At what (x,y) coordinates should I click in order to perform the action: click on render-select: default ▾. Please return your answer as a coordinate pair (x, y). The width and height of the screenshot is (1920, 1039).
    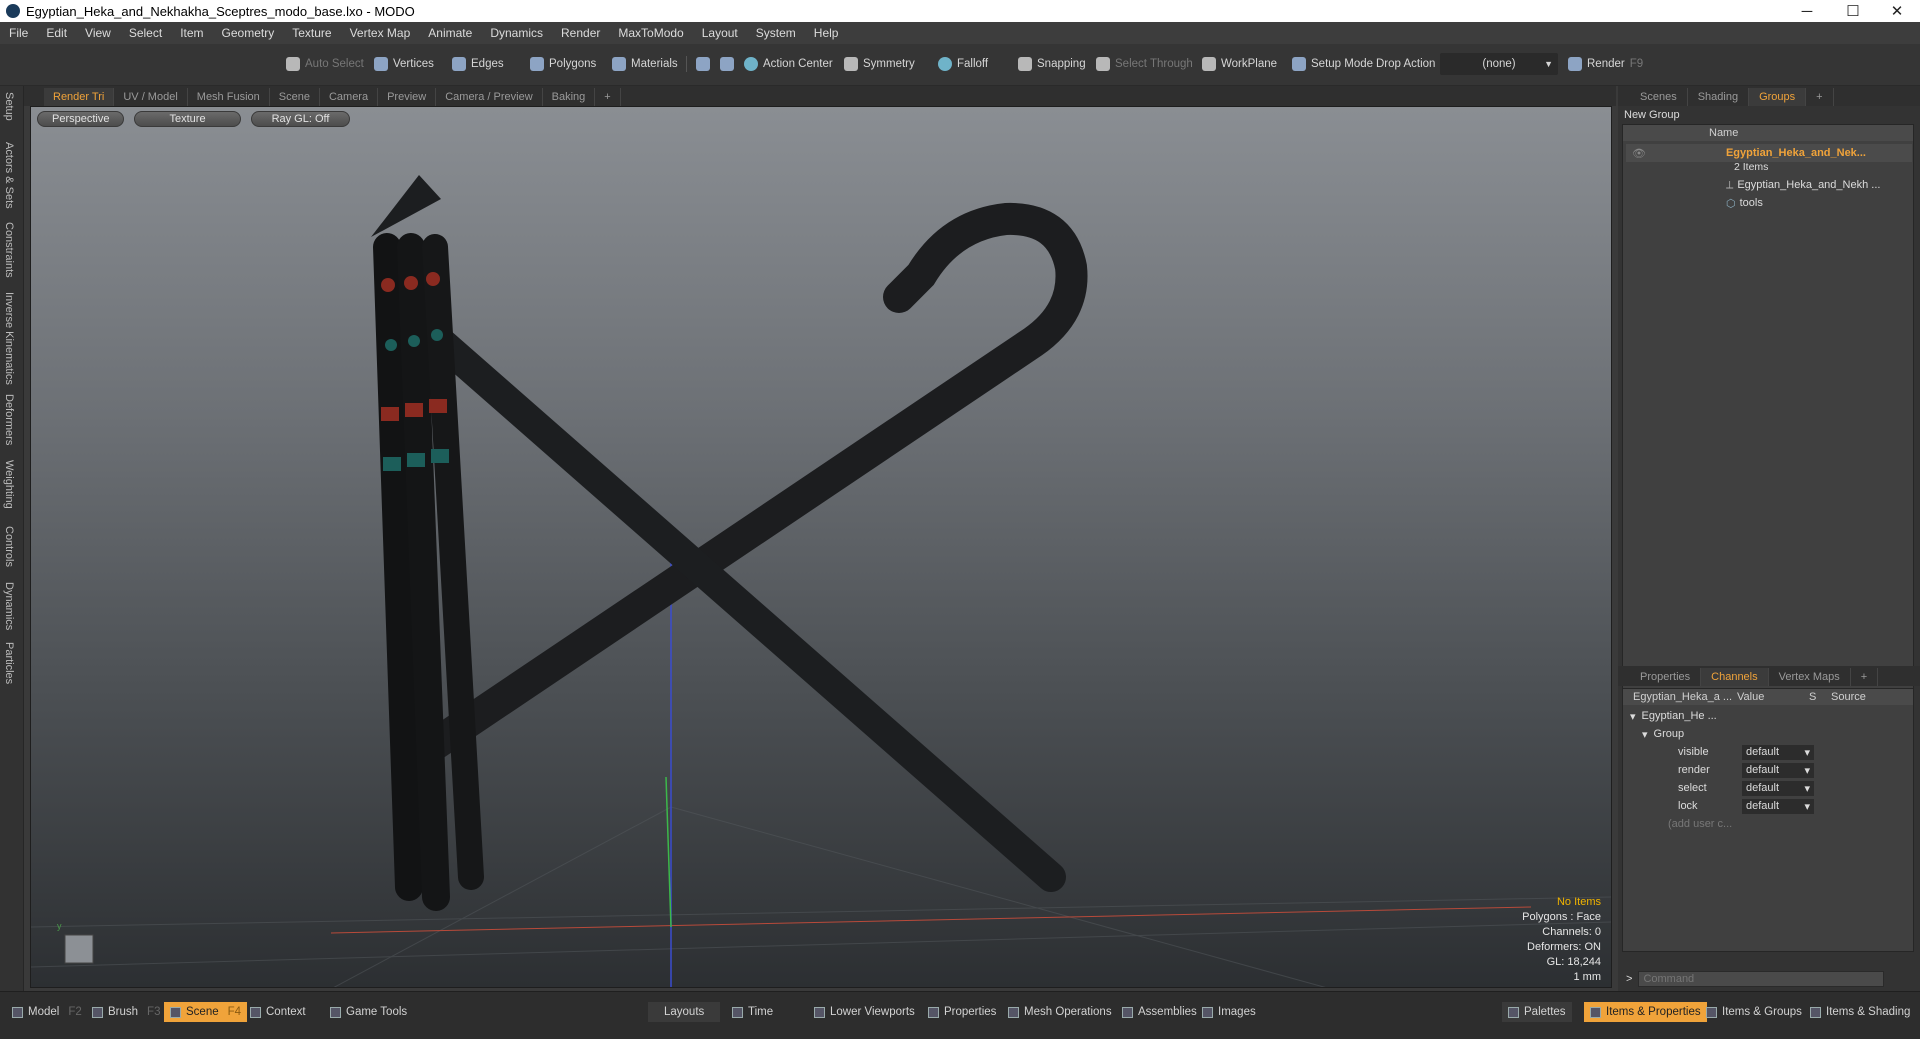
    Looking at the image, I should click on (1778, 770).